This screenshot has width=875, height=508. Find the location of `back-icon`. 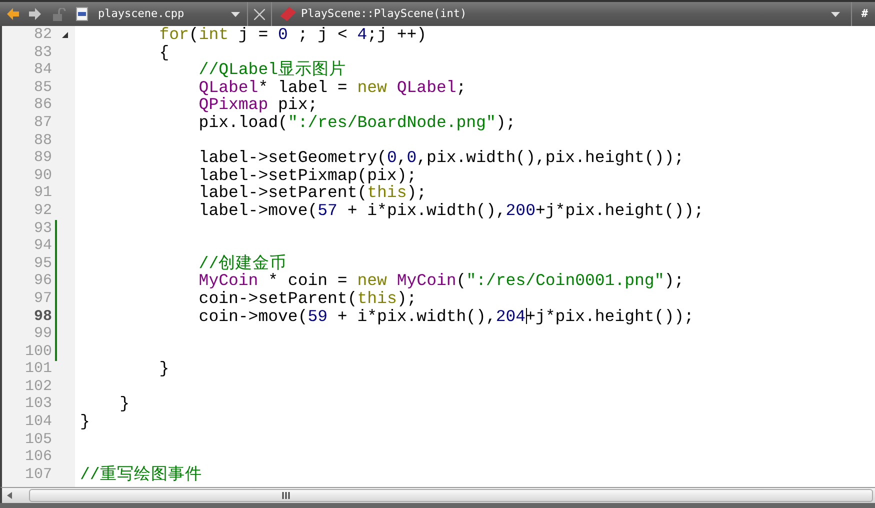

back-icon is located at coordinates (13, 14).